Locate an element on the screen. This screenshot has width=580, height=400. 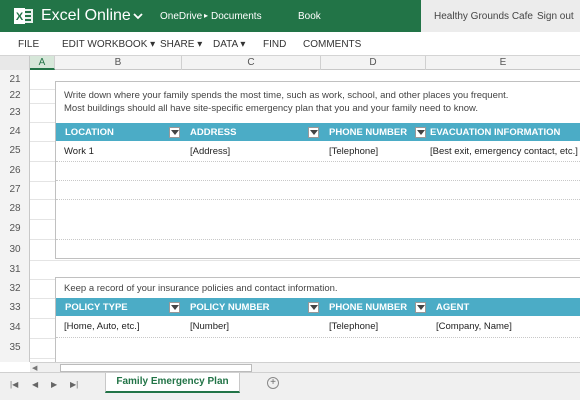
row-header: 30 is located at coordinates (15, 249).